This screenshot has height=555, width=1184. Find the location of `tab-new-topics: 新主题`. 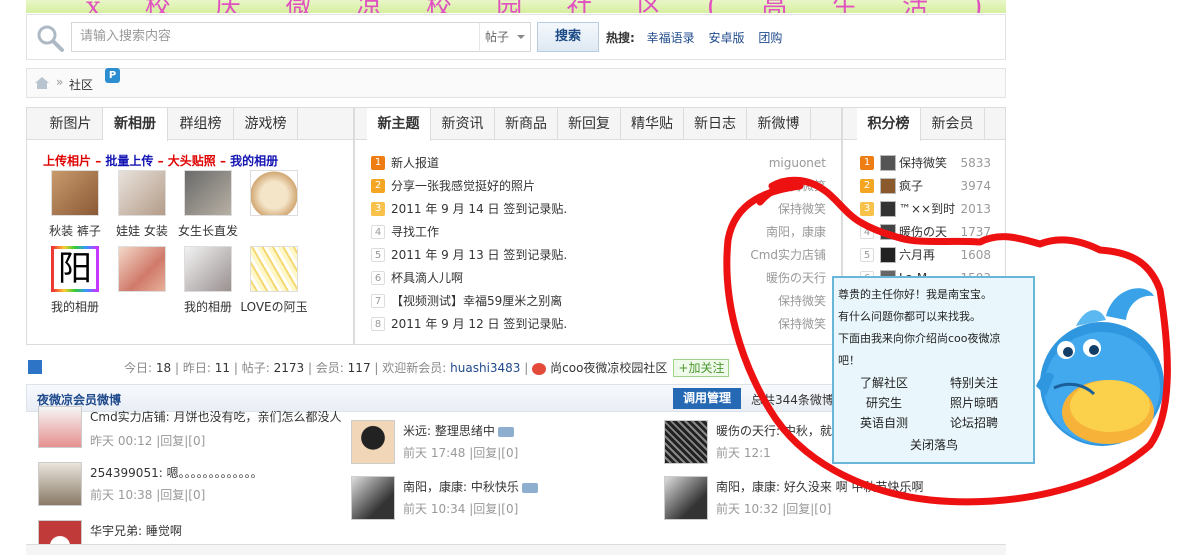

tab-new-topics: 新主题 is located at coordinates (399, 124).